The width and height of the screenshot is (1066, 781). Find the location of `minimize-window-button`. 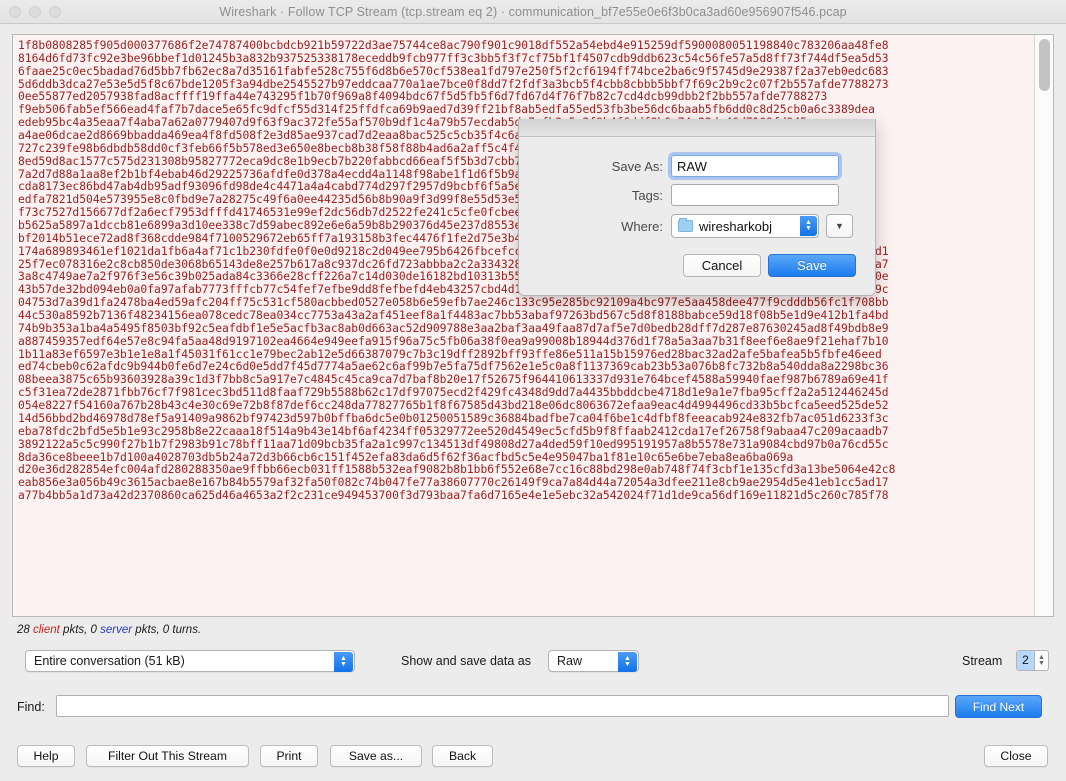

minimize-window-button is located at coordinates (35, 12).